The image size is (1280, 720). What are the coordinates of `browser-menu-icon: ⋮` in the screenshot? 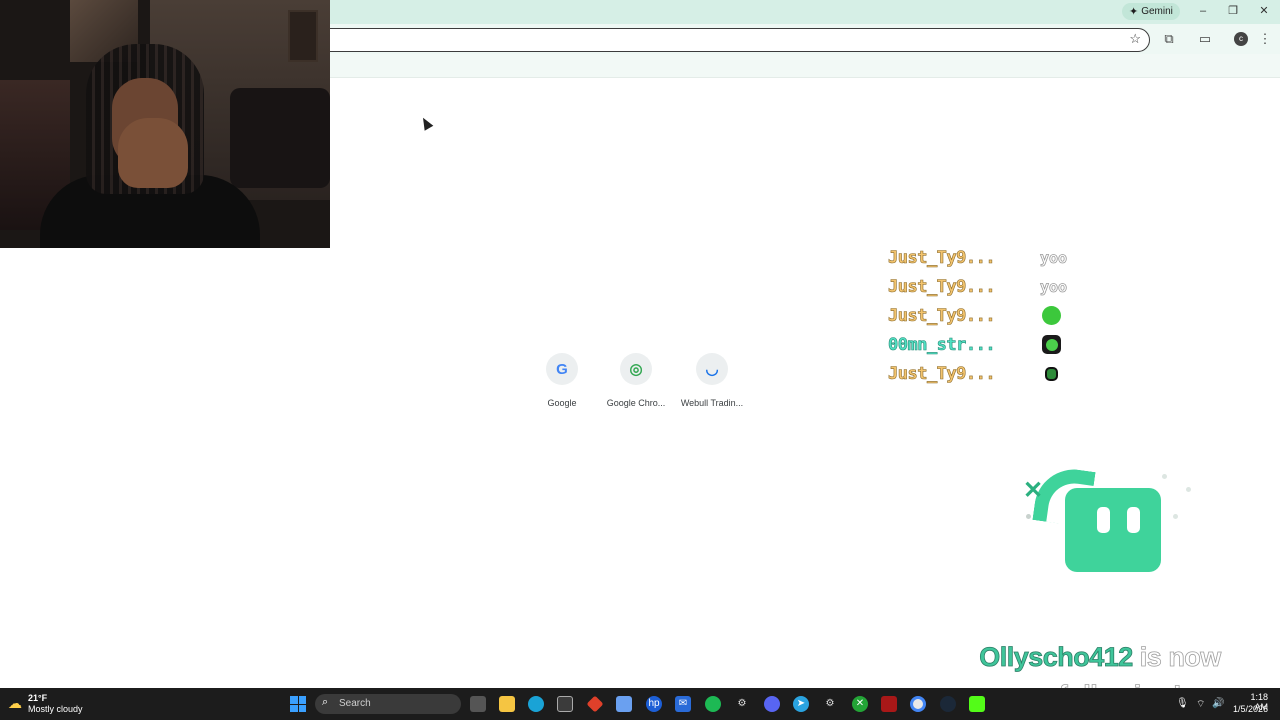 It's located at (1265, 39).